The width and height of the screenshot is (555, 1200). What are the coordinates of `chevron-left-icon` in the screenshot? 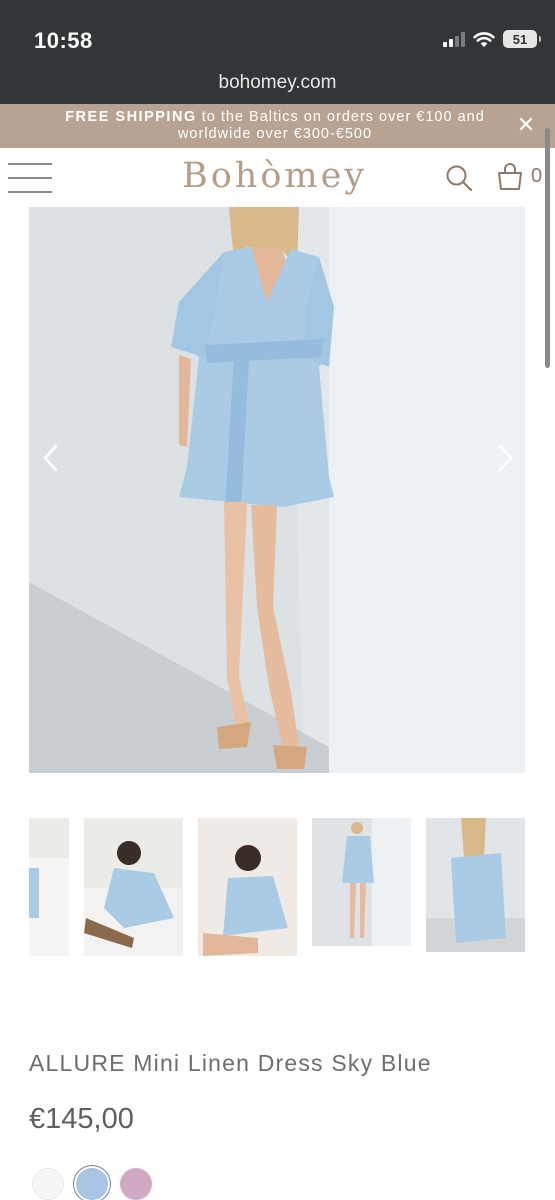 It's located at (52, 458).